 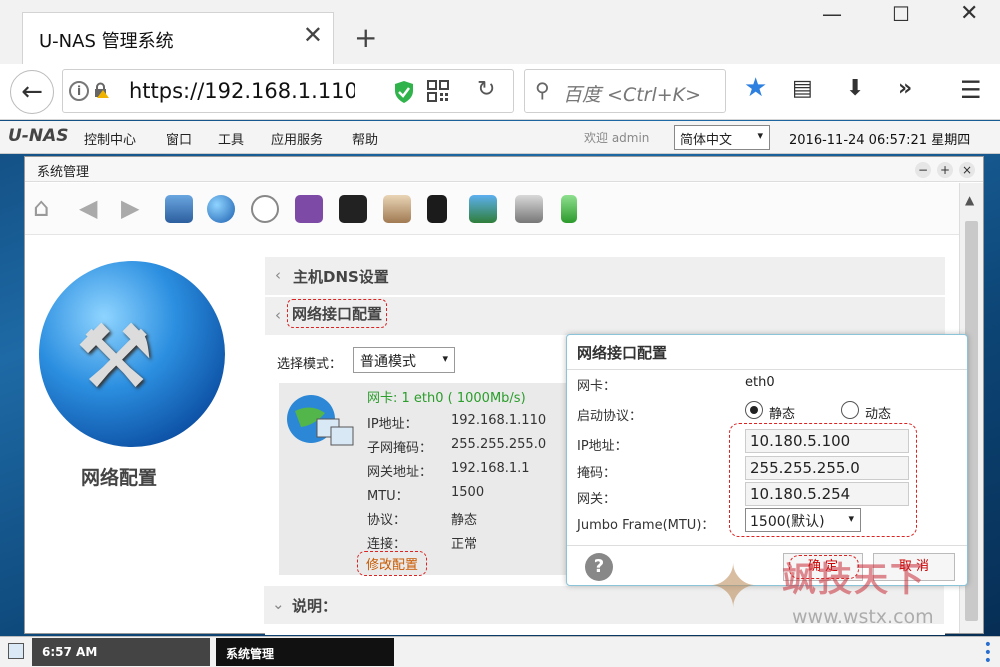 I want to click on browser-tab: U-NAS 管理系统 ✕, so click(x=178, y=38).